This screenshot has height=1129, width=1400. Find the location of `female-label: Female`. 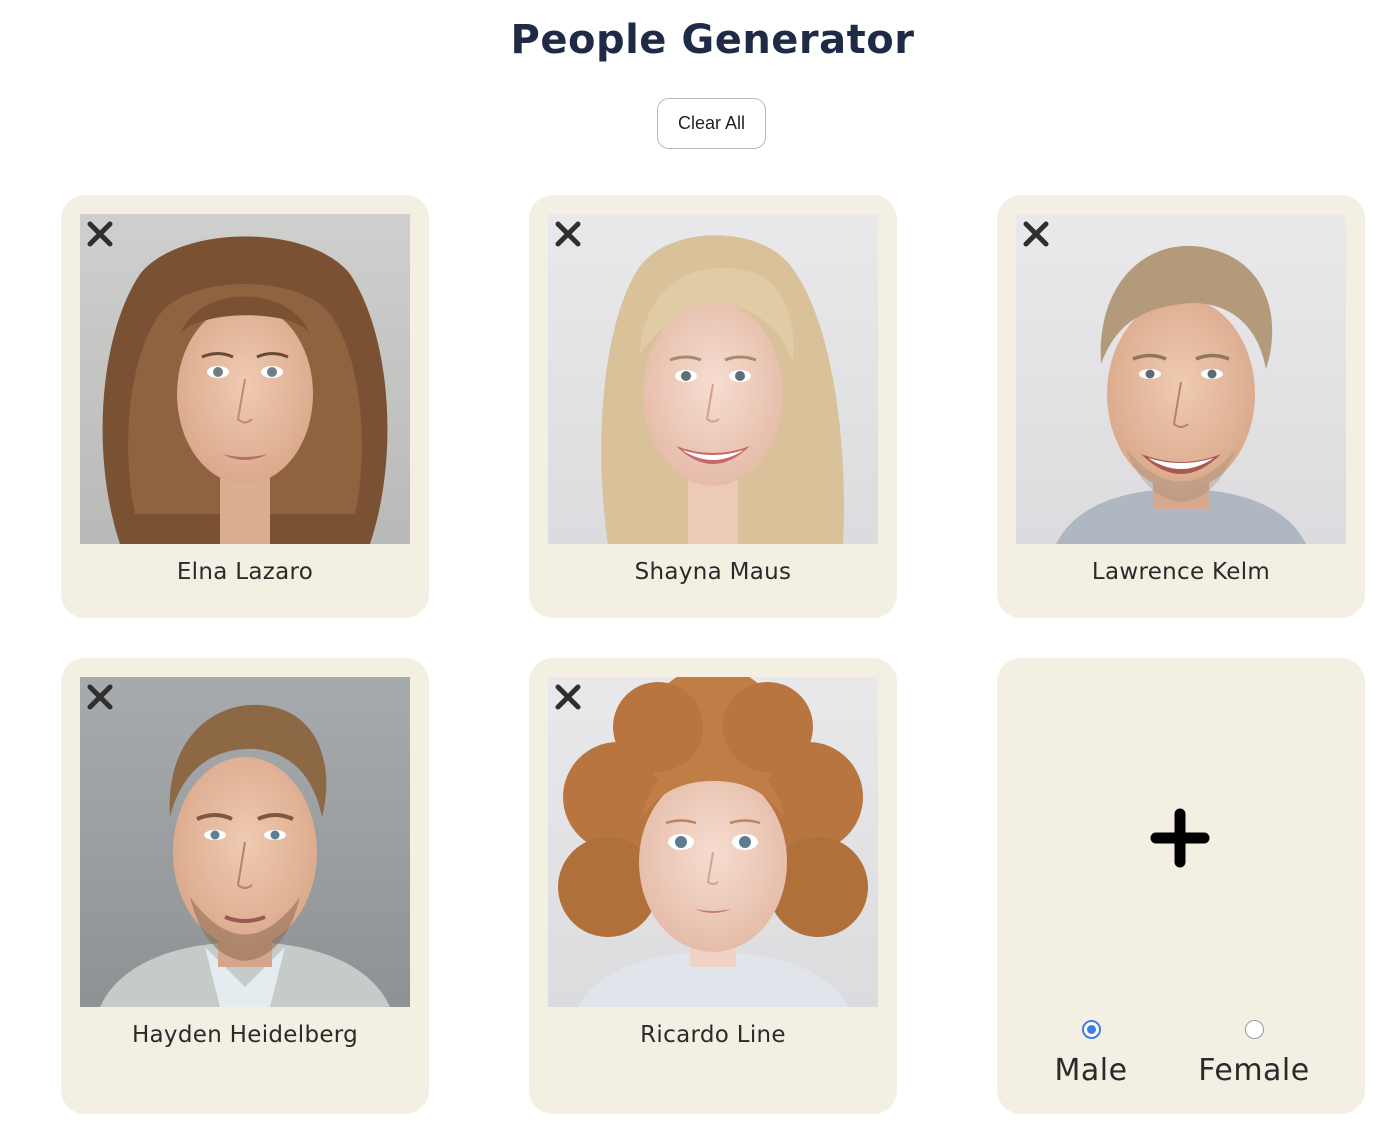

female-label: Female is located at coordinates (1254, 1070).